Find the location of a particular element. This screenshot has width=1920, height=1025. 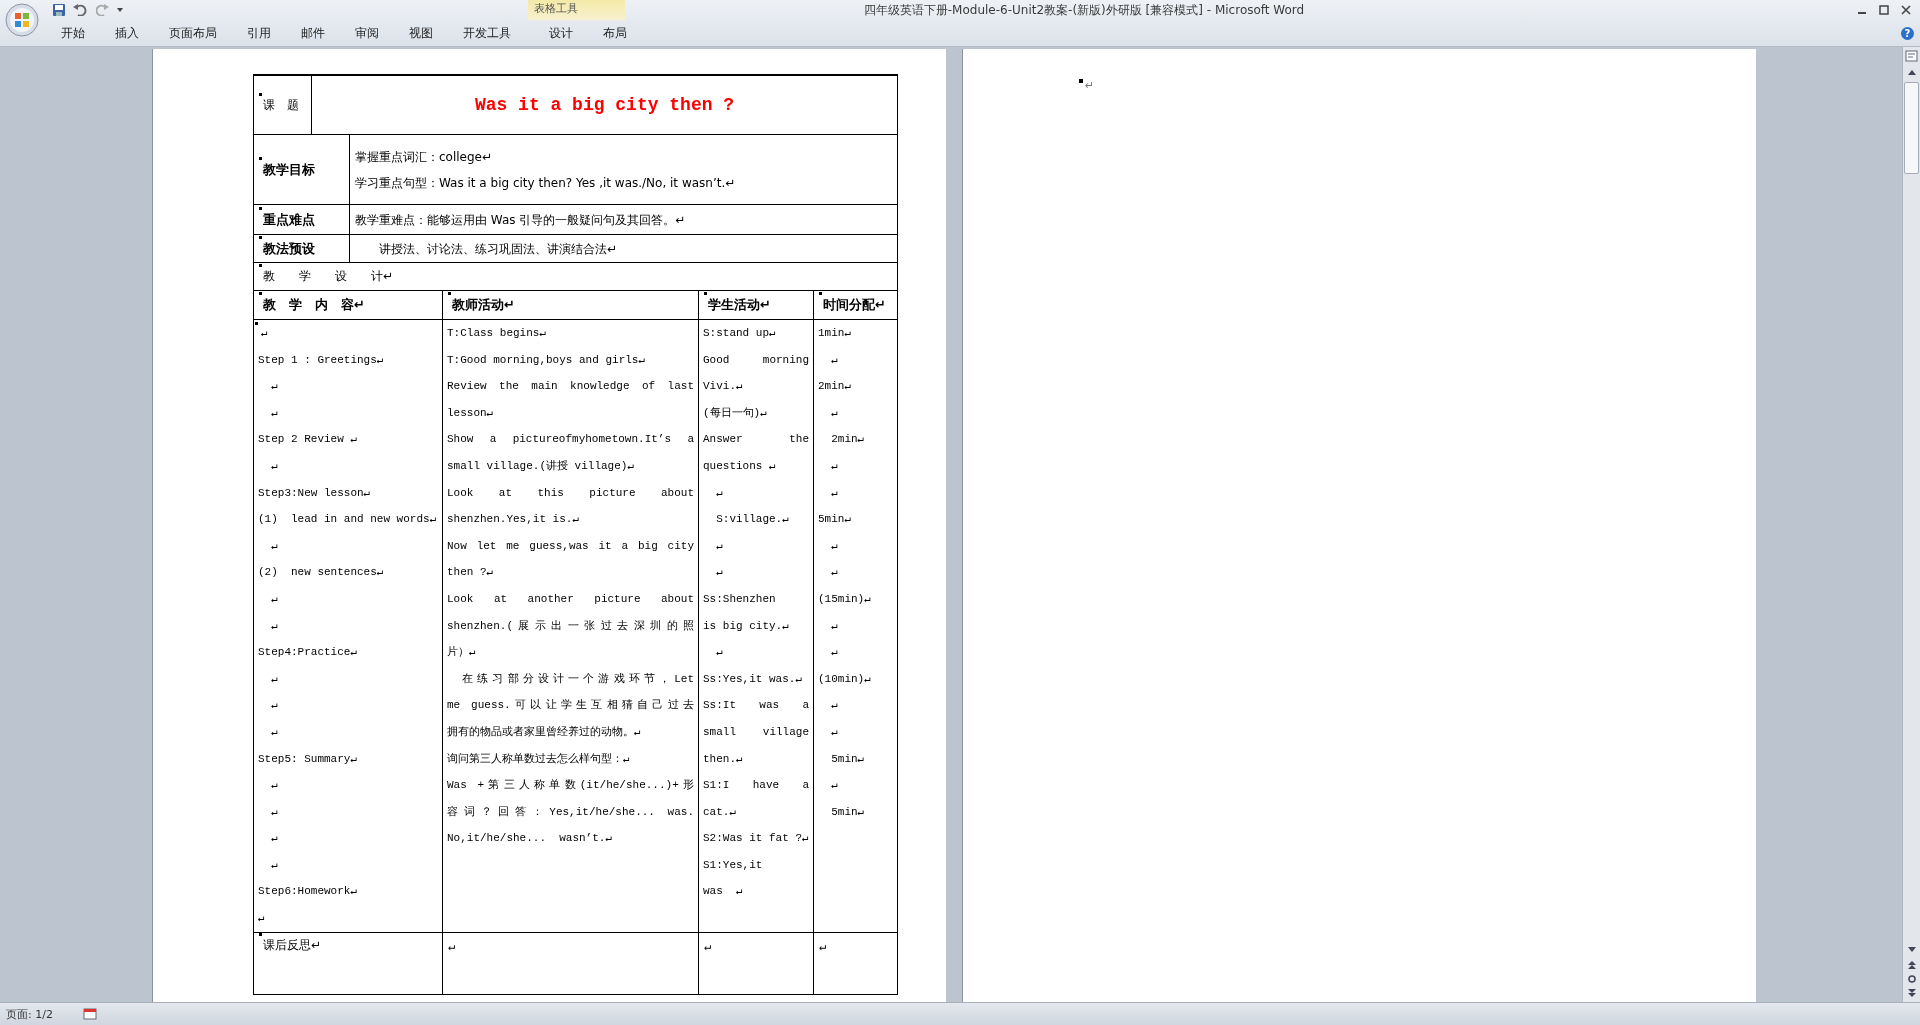

row-label: 课后反思↵ is located at coordinates (292, 945).